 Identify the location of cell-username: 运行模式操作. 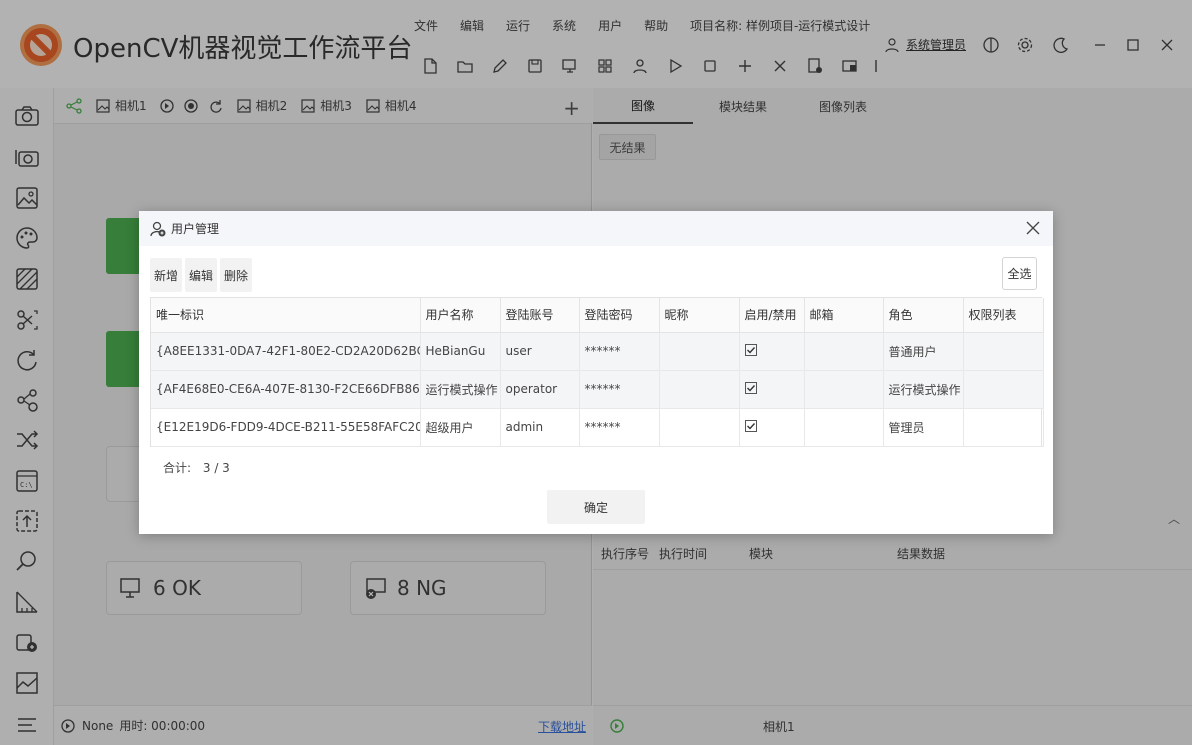
(460, 389).